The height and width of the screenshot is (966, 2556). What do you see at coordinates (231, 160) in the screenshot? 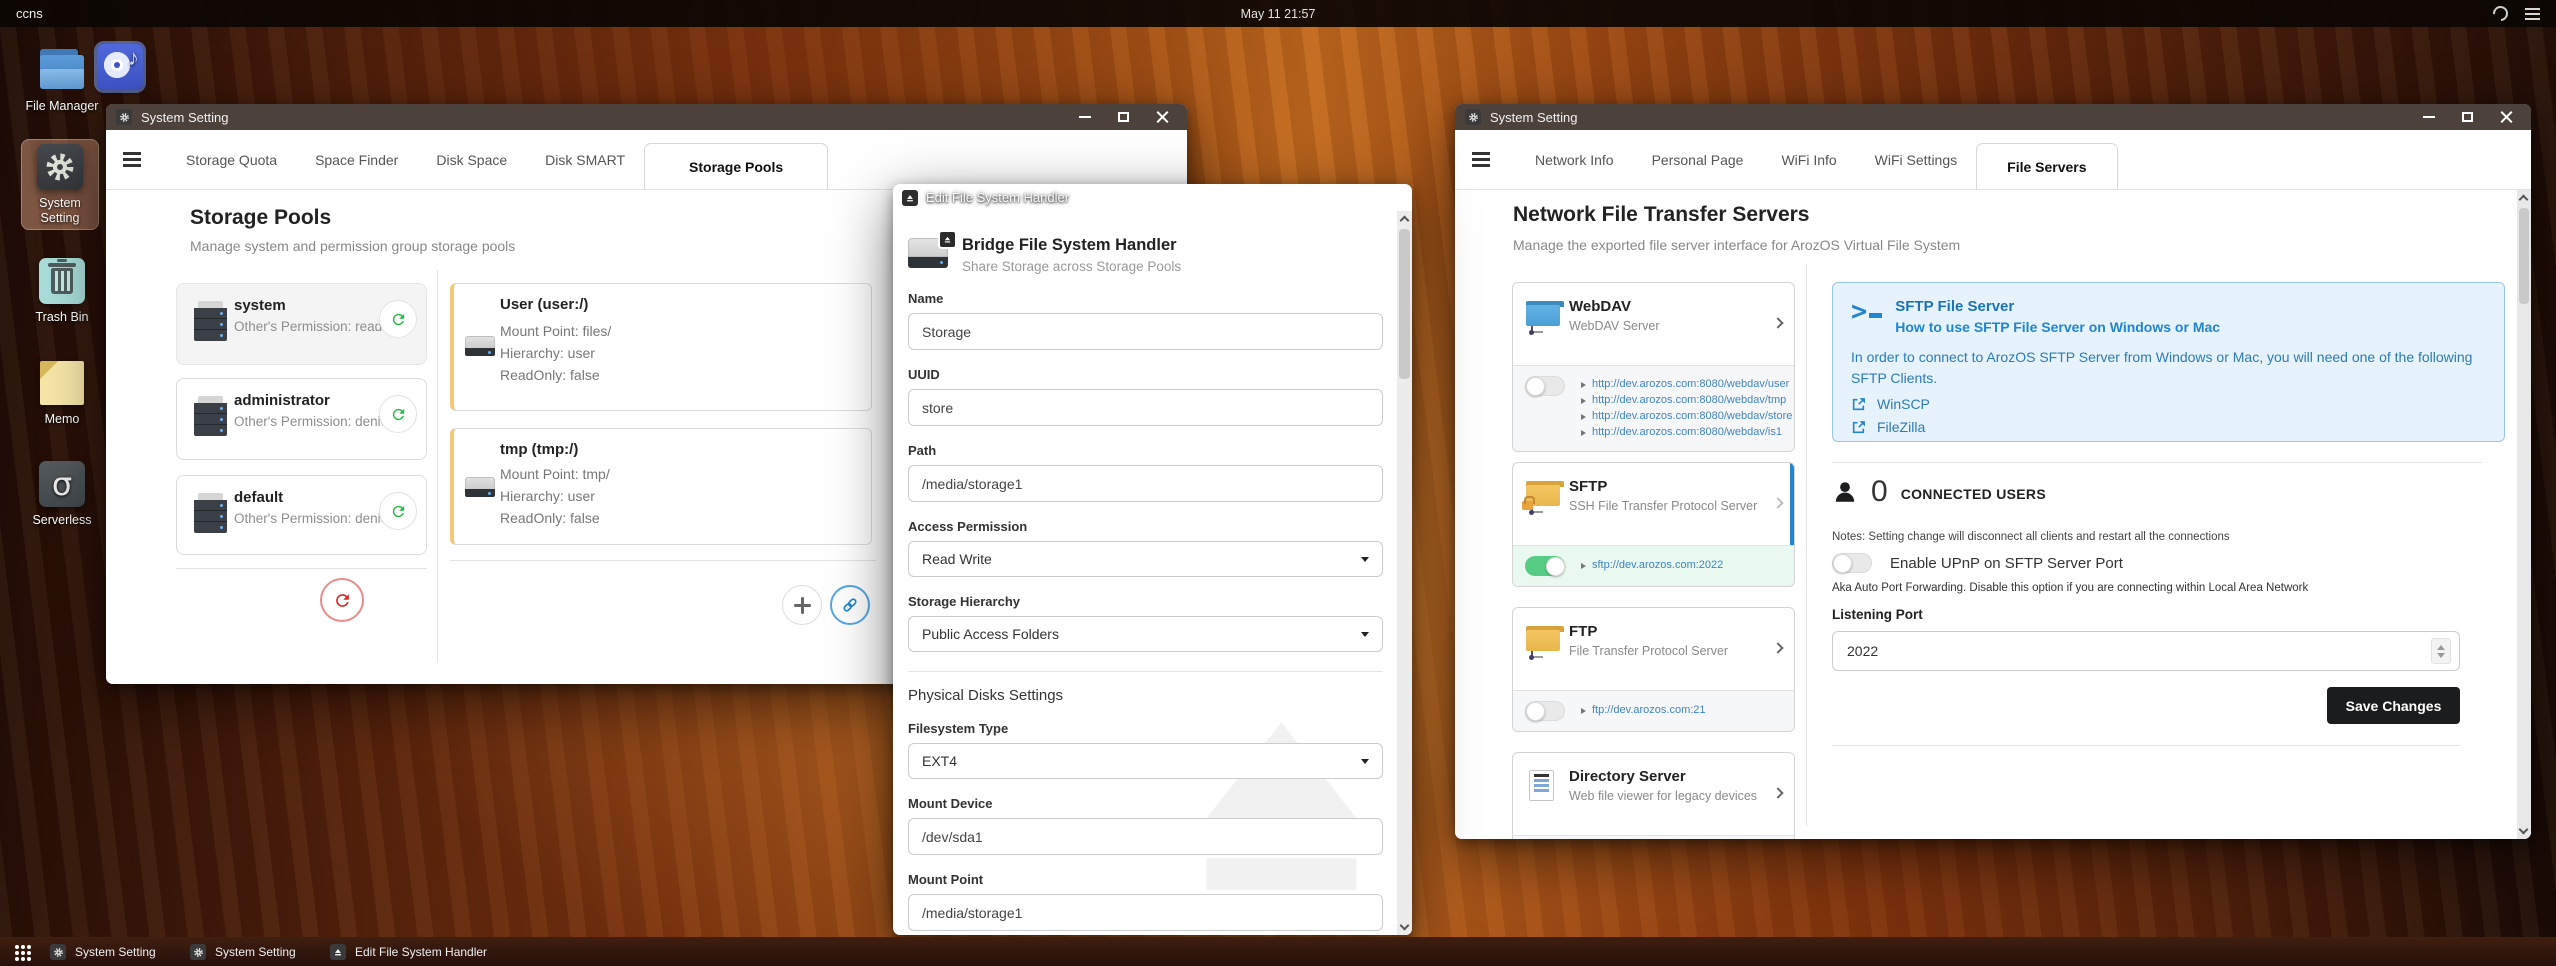
I see `tab-storage-quota: Storage Quota` at bounding box center [231, 160].